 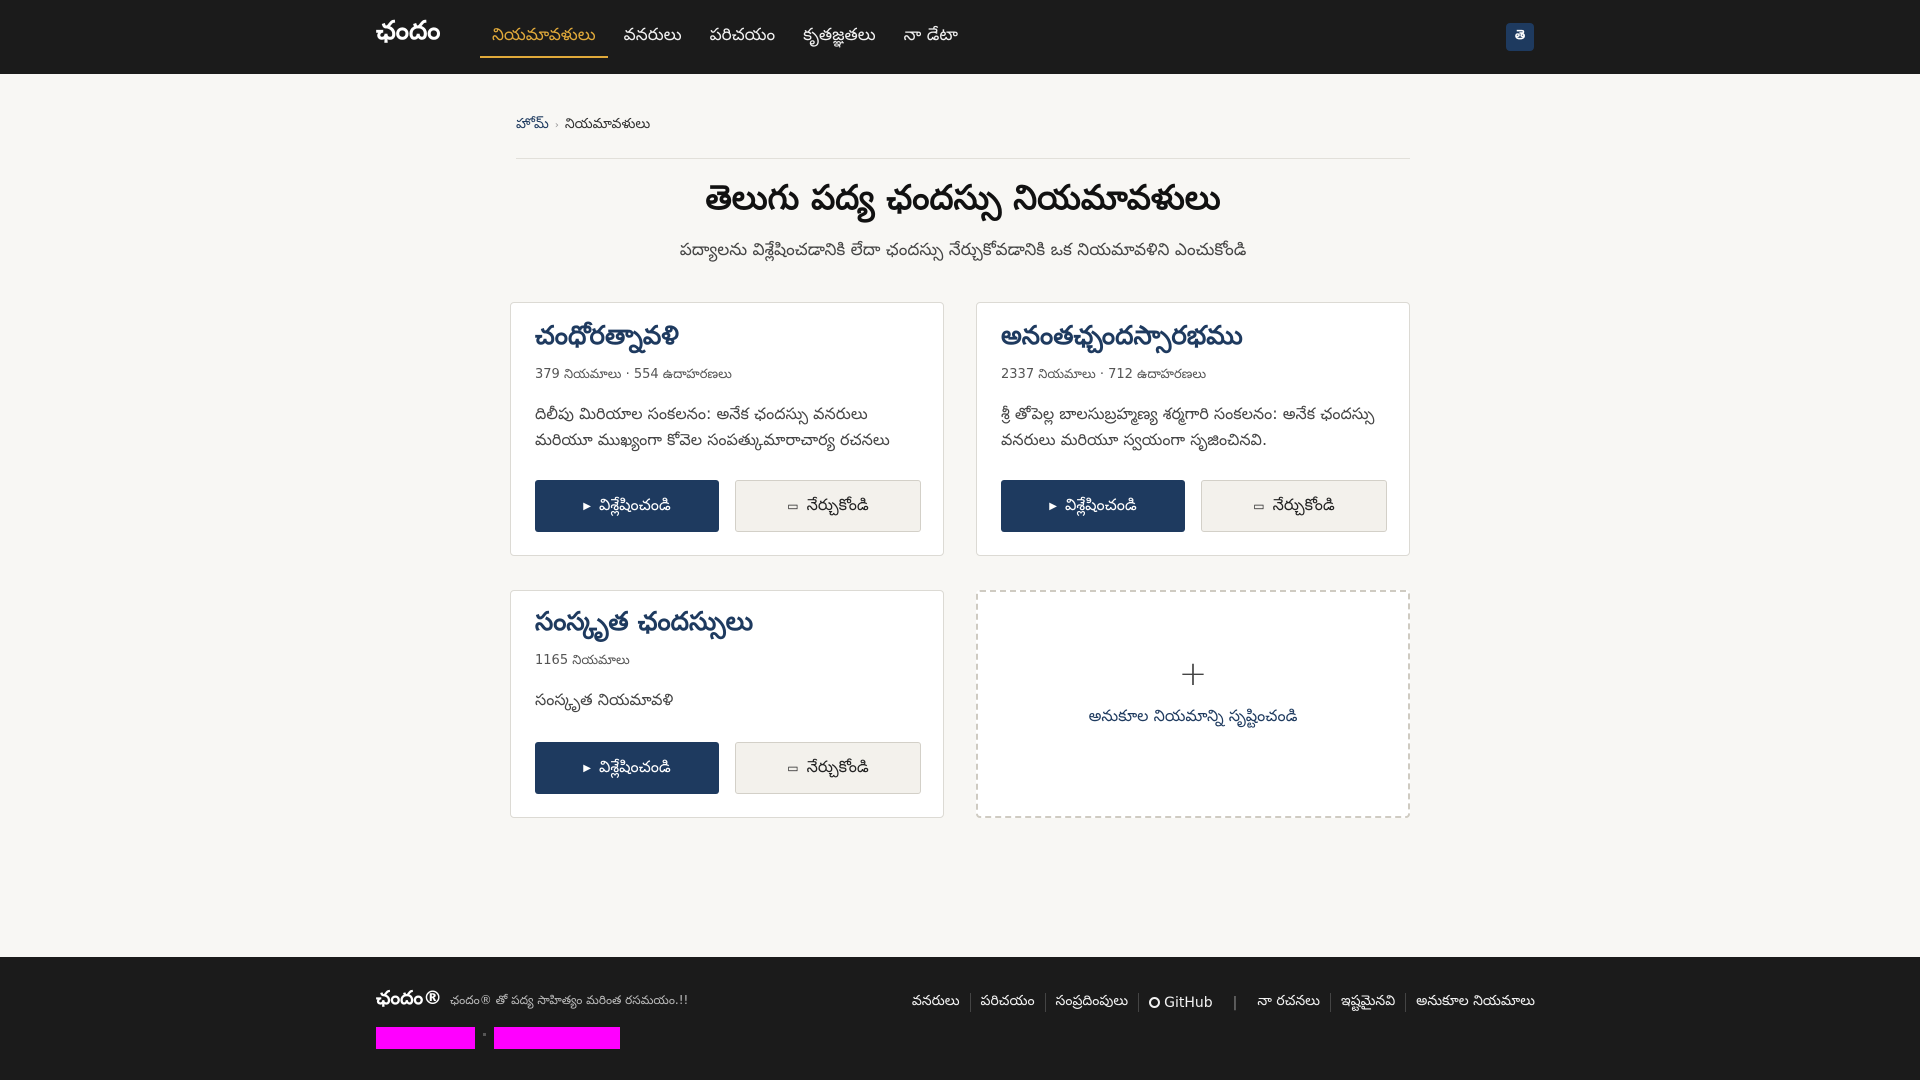 I want to click on section-divider, so click(x=963, y=158).